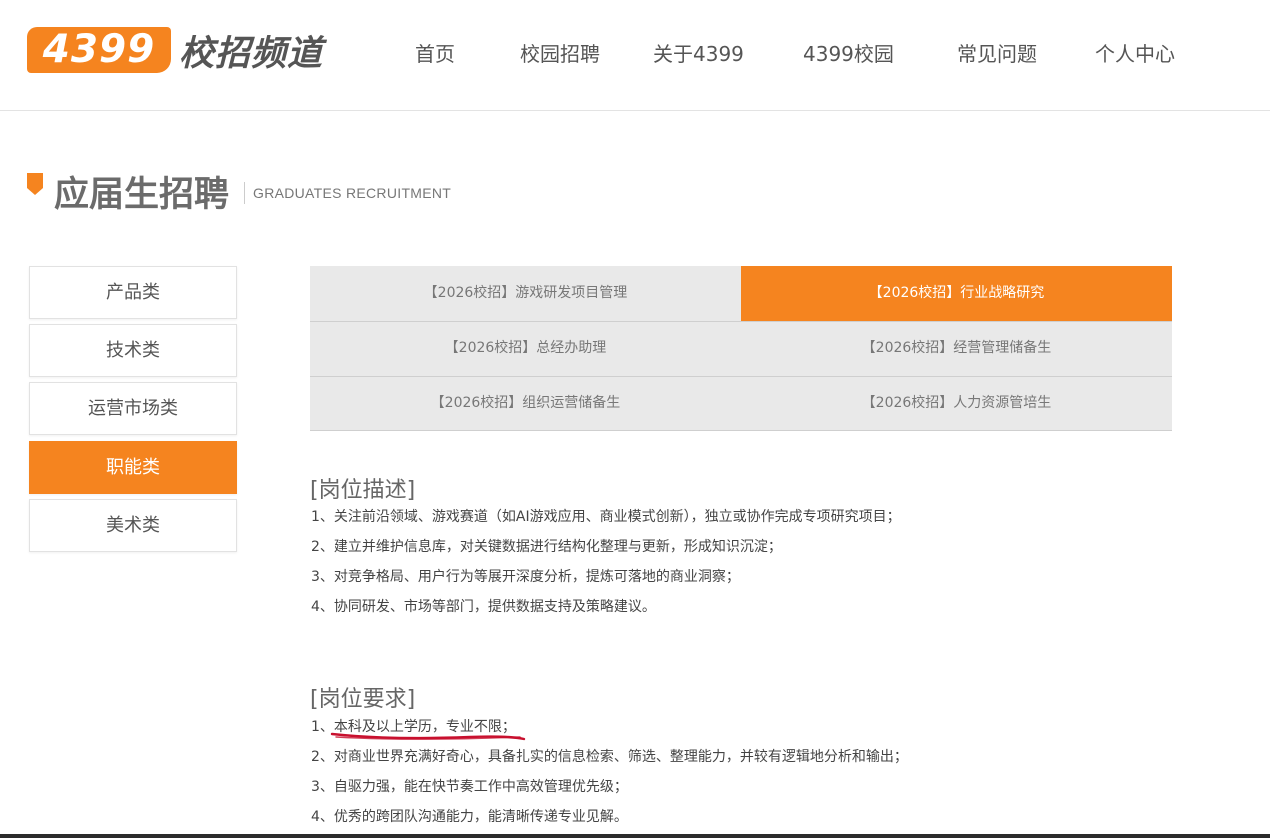  Describe the element at coordinates (142, 195) in the screenshot. I see `page-title: 应届生招聘` at that location.